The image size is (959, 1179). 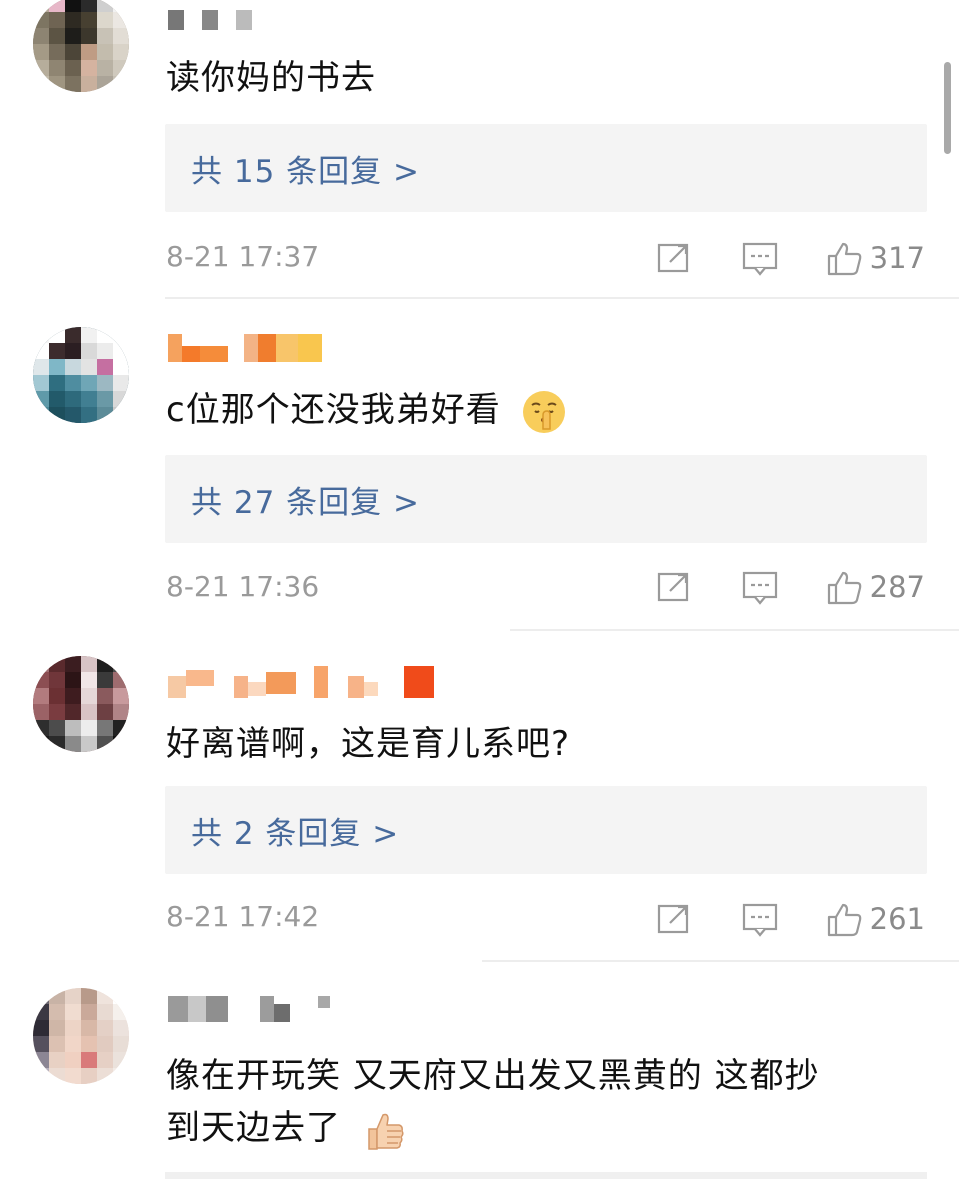 I want to click on comment-text: 读你妈的书去, so click(x=271, y=78).